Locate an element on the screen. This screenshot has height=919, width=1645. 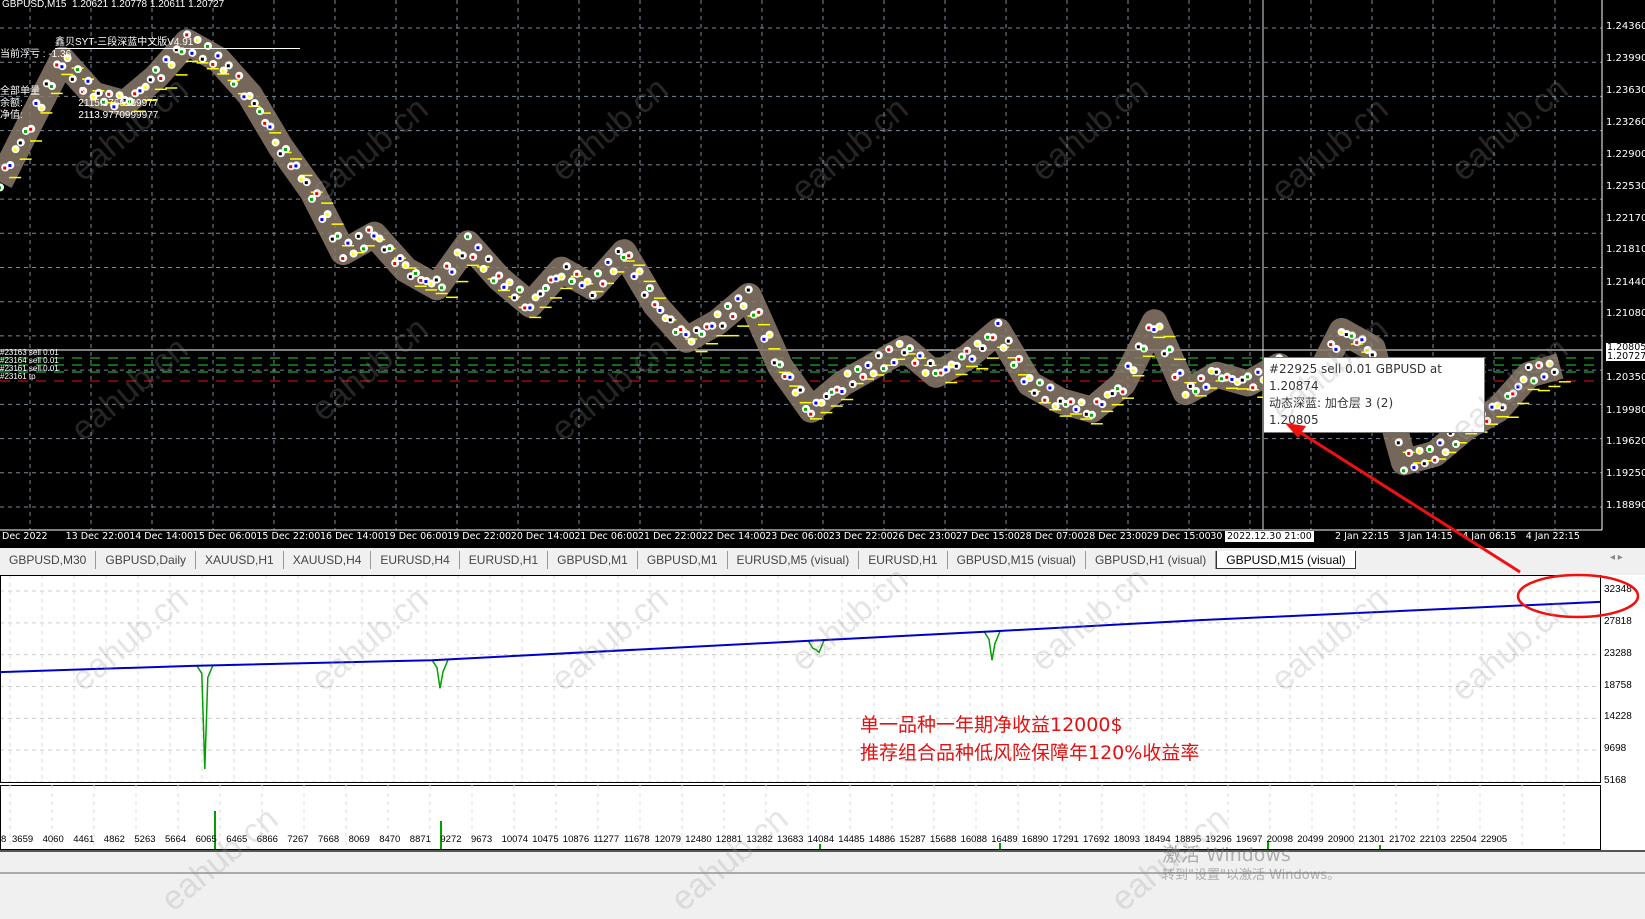
annotation-arrow is located at coordinates (1405, 499).